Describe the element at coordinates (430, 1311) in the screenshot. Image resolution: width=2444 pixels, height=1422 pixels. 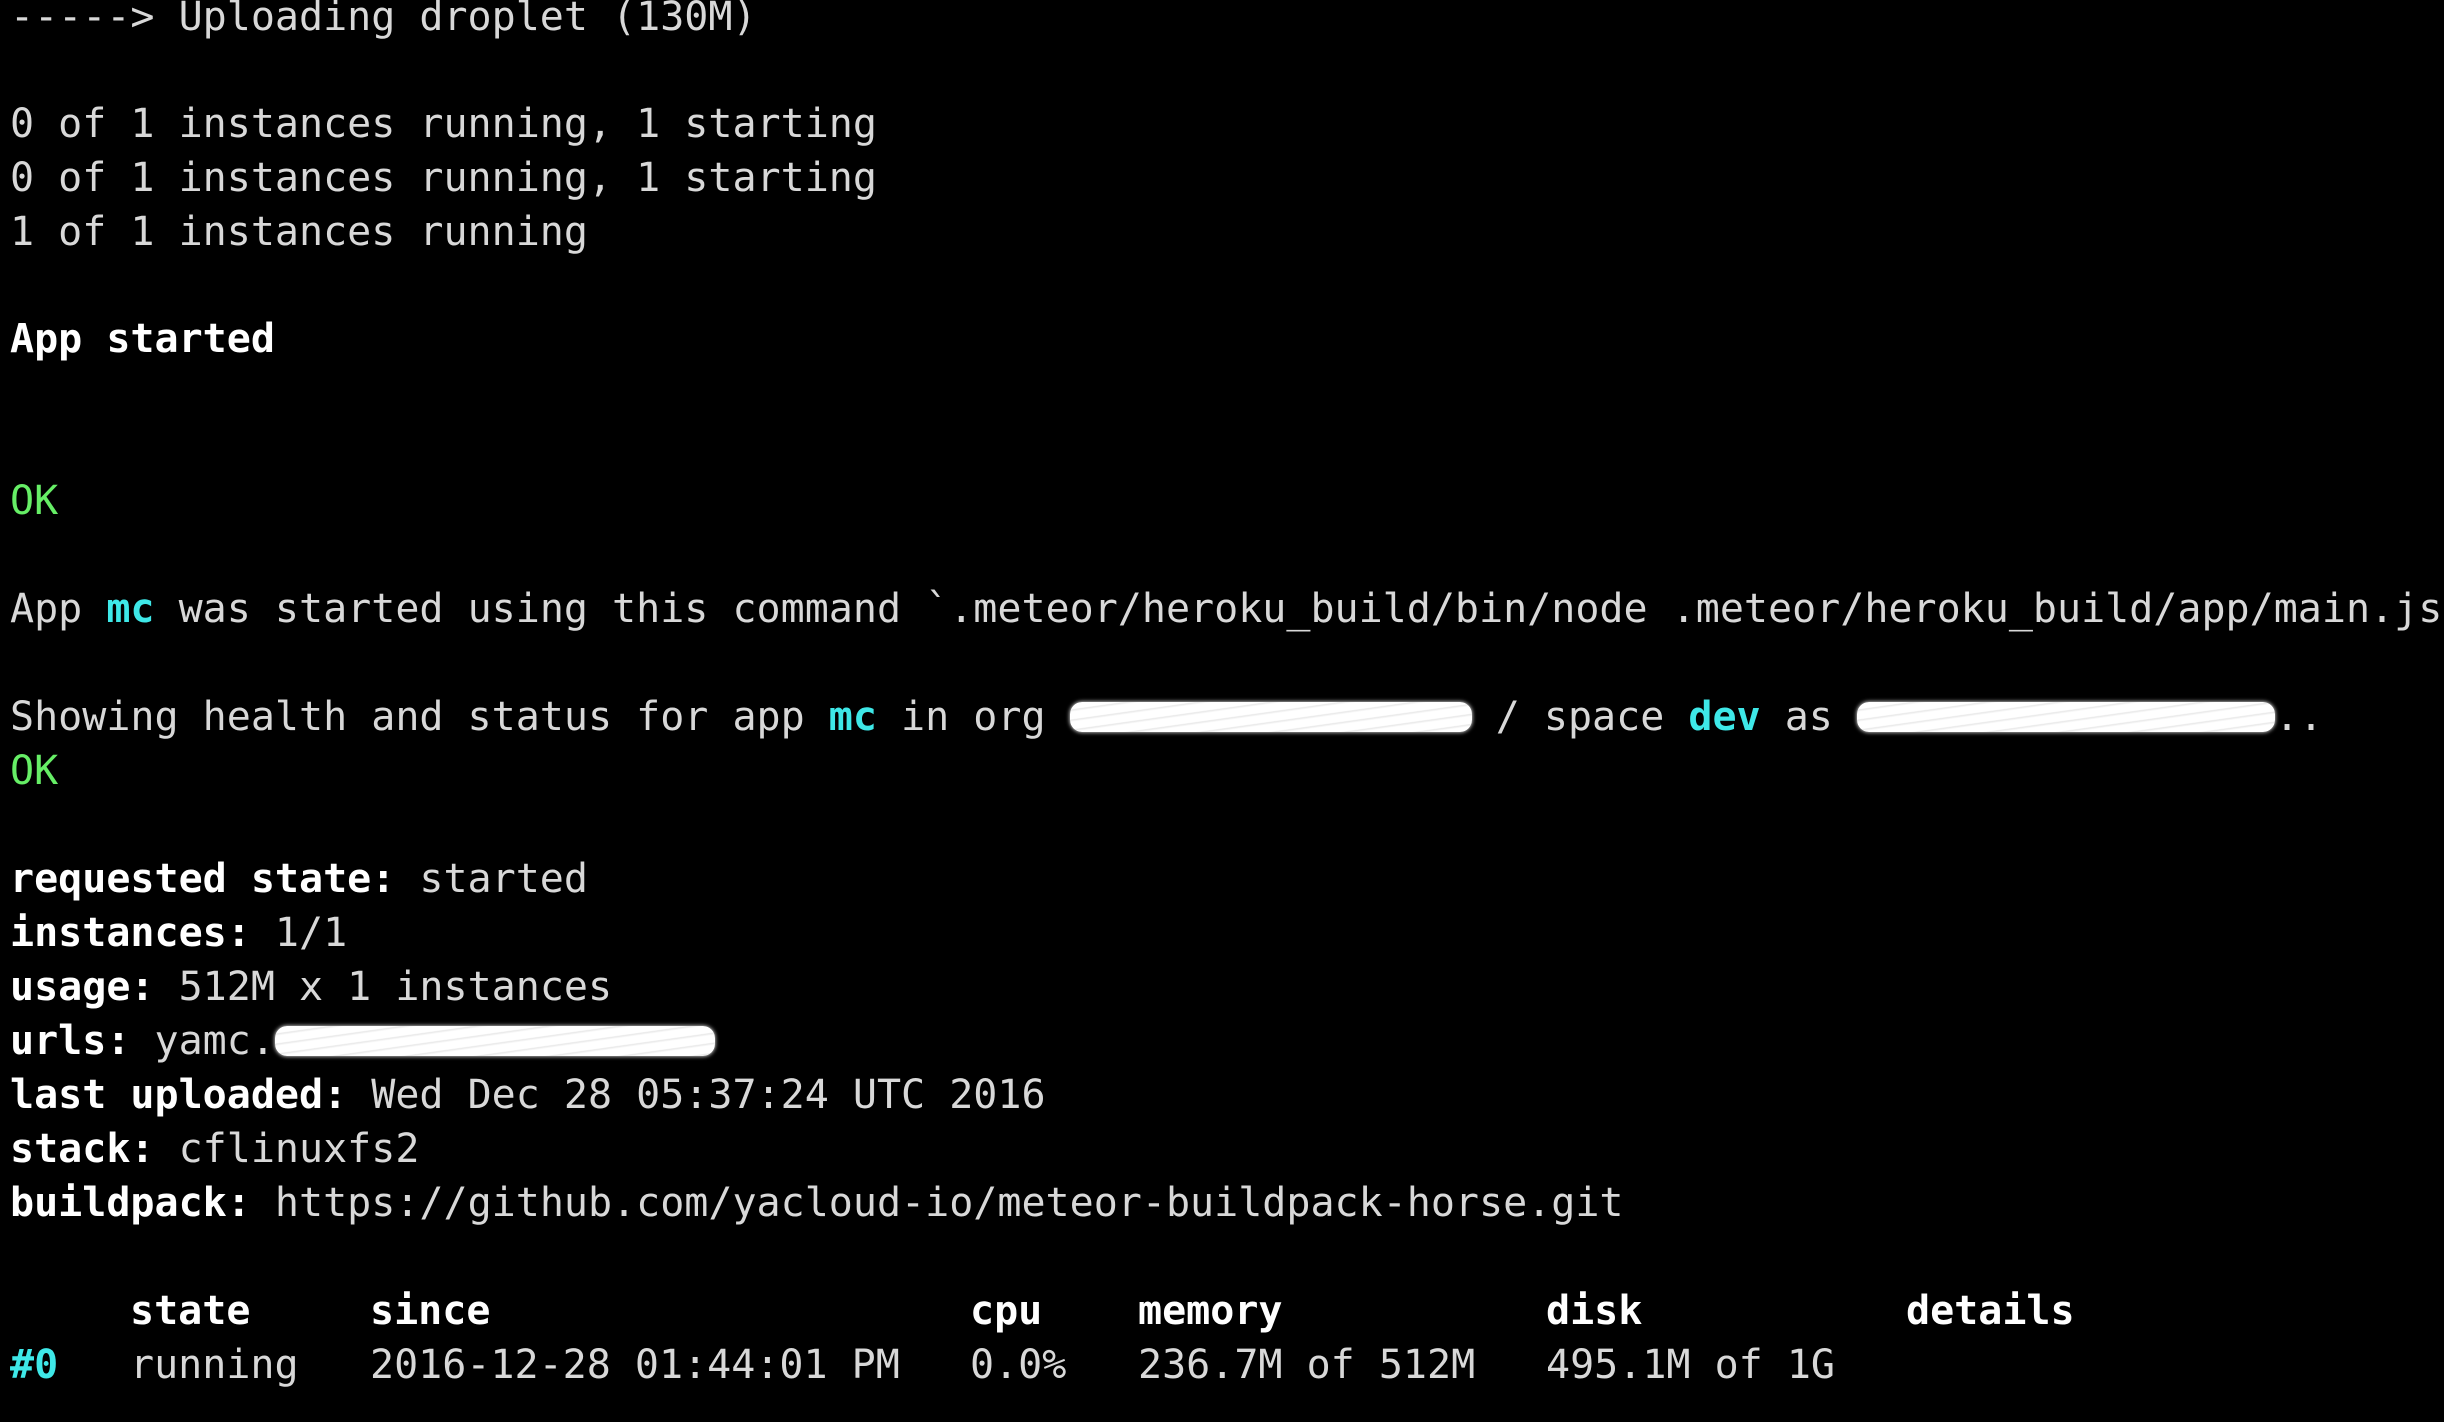
I see `header-since: since` at that location.